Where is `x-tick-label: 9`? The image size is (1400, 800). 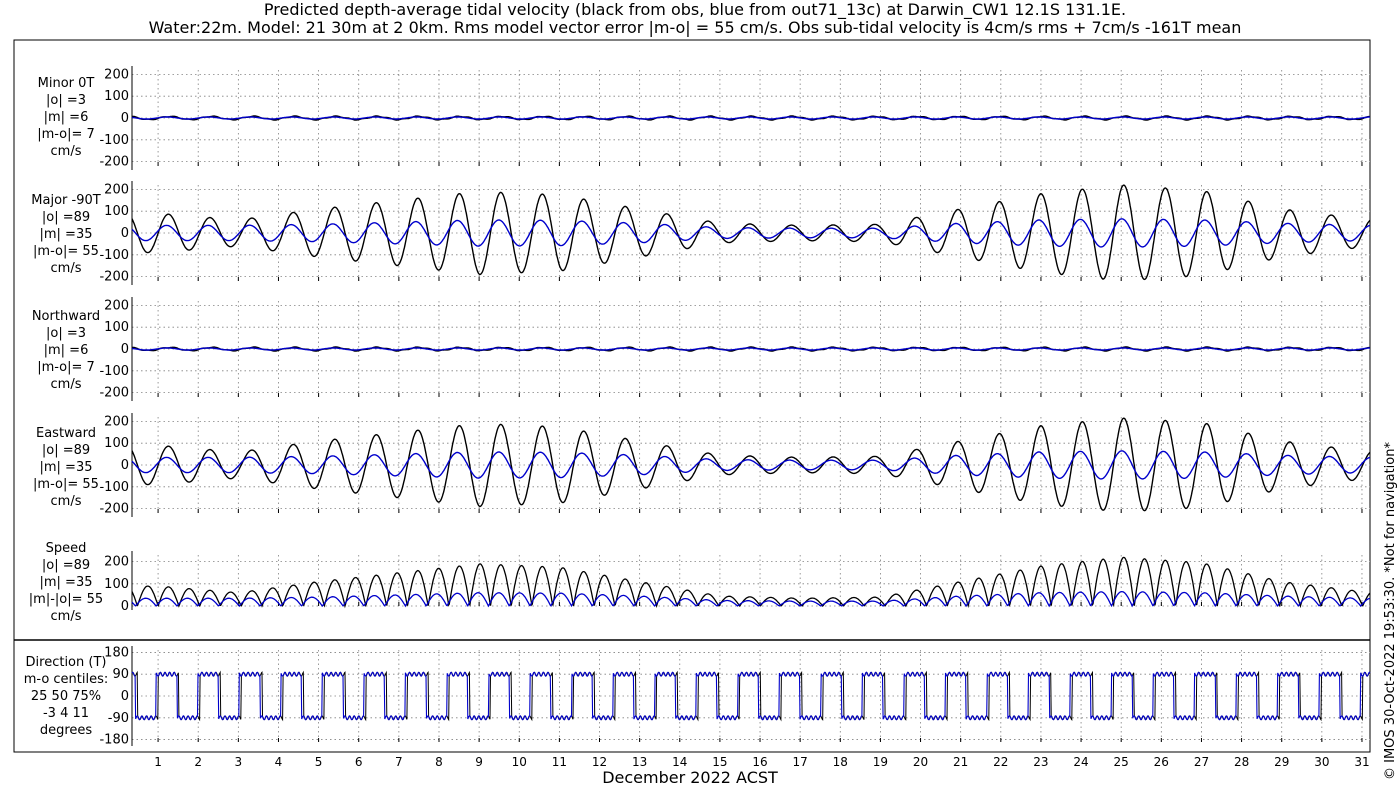 x-tick-label: 9 is located at coordinates (479, 762).